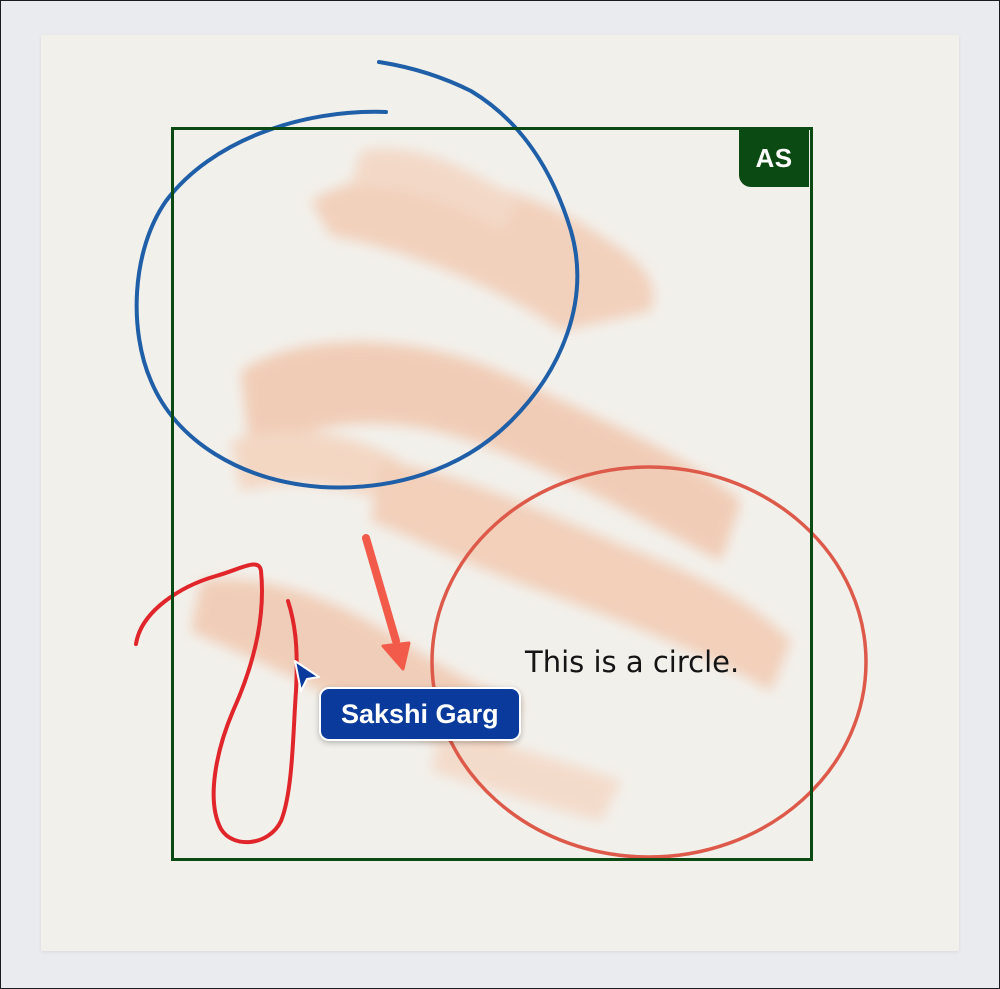 This screenshot has height=989, width=1000. I want to click on collaborator-name-tag: Sakshi Garg, so click(420, 714).